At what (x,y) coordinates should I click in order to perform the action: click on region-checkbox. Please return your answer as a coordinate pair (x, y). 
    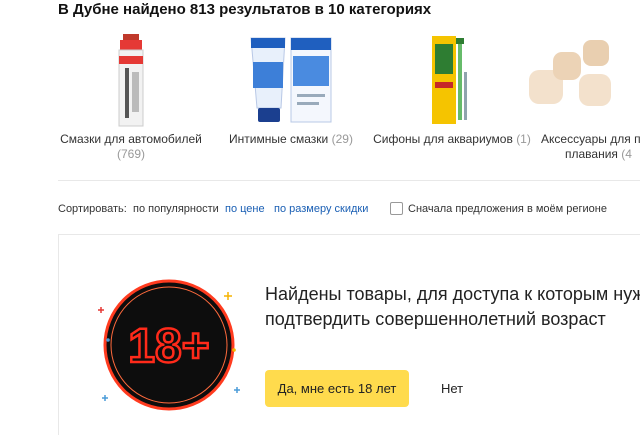
    Looking at the image, I should click on (396, 208).